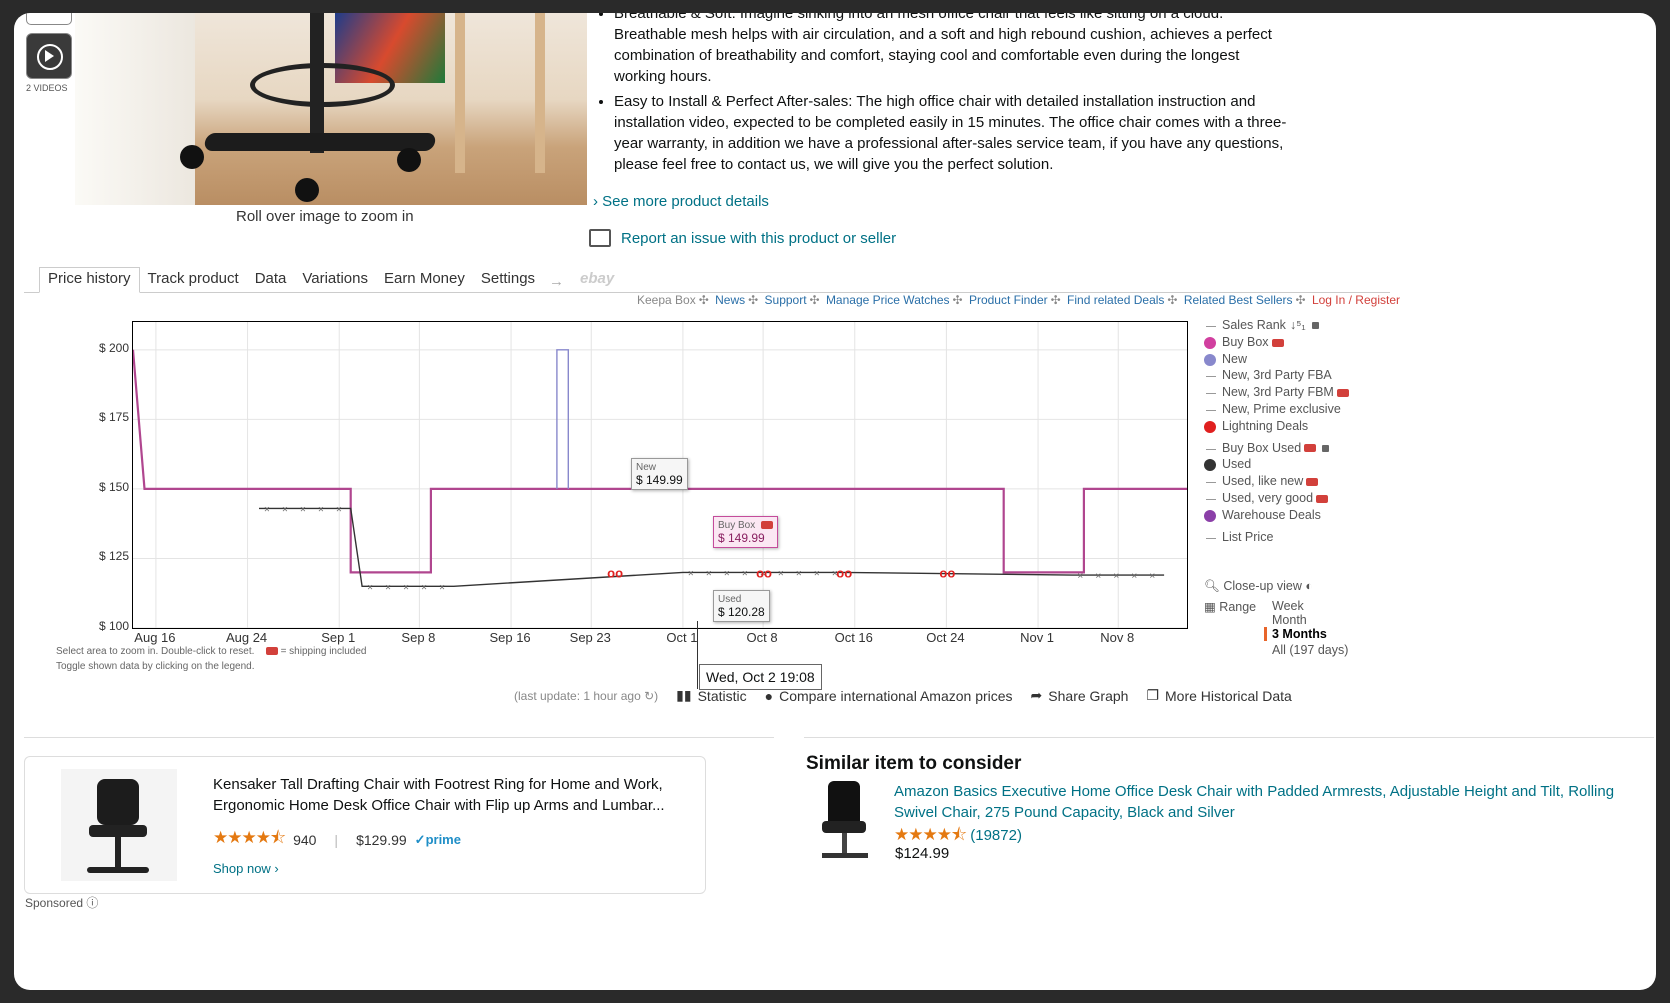 The height and width of the screenshot is (1003, 1670). I want to click on chart-cursor-line, so click(697, 655).